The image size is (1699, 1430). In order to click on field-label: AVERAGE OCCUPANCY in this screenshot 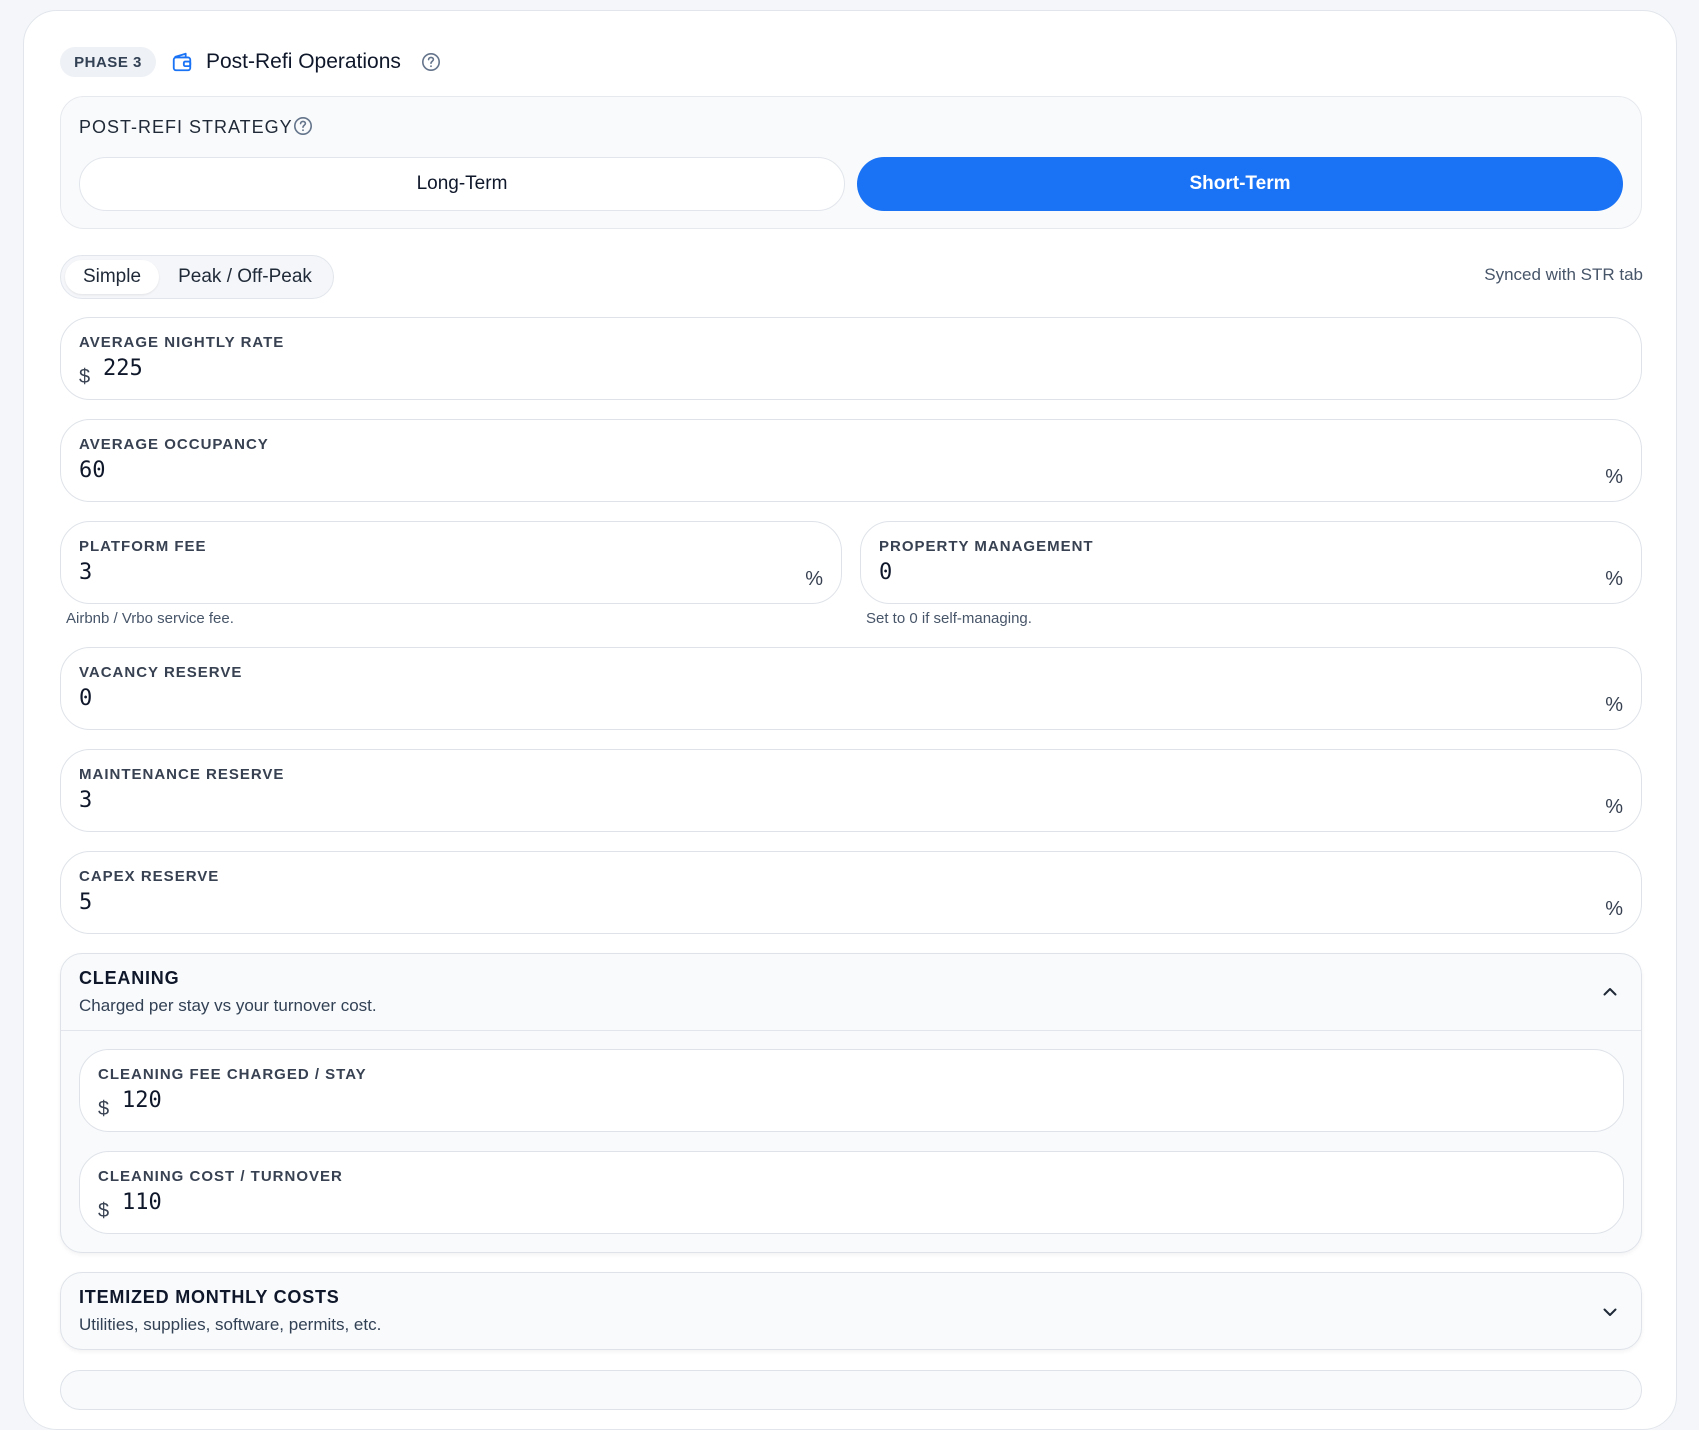, I will do `click(174, 444)`.